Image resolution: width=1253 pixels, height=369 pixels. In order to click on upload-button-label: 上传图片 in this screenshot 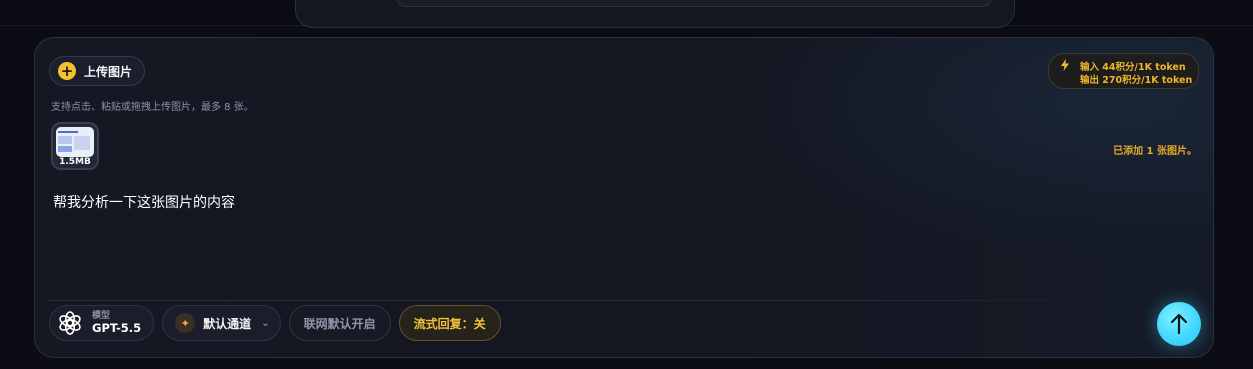, I will do `click(108, 71)`.